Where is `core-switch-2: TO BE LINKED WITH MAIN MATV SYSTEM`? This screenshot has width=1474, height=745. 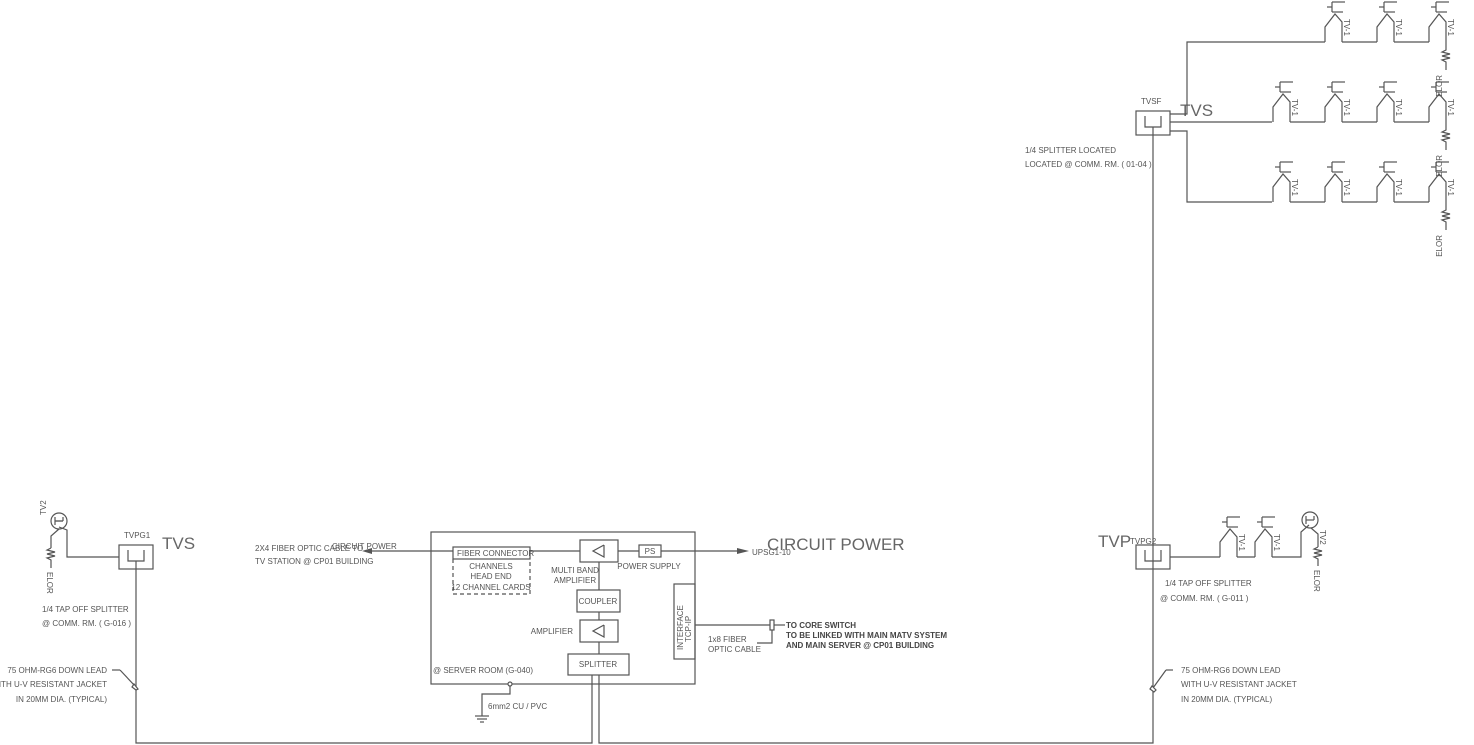 core-switch-2: TO BE LINKED WITH MAIN MATV SYSTEM is located at coordinates (866, 635).